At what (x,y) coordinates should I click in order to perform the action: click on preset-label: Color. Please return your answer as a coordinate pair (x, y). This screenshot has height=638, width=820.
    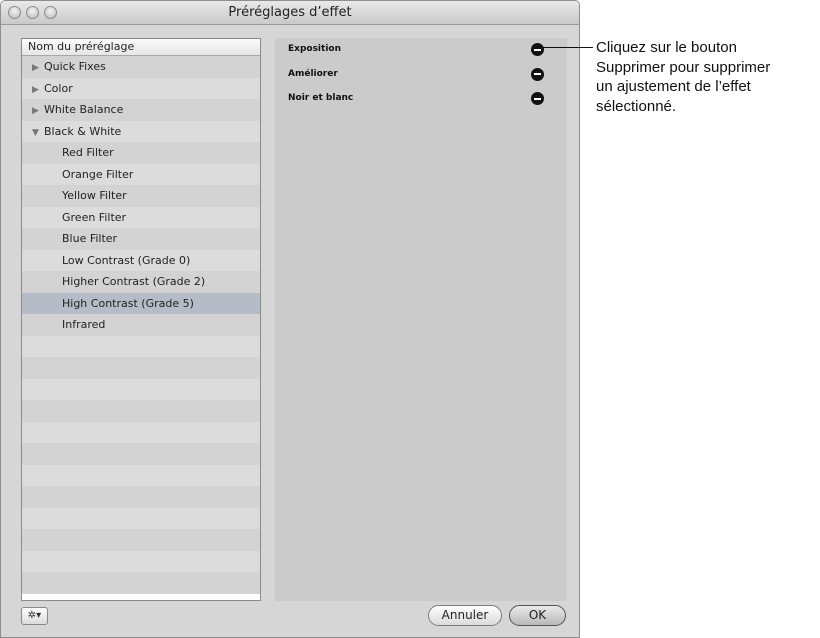
    Looking at the image, I should click on (58, 88).